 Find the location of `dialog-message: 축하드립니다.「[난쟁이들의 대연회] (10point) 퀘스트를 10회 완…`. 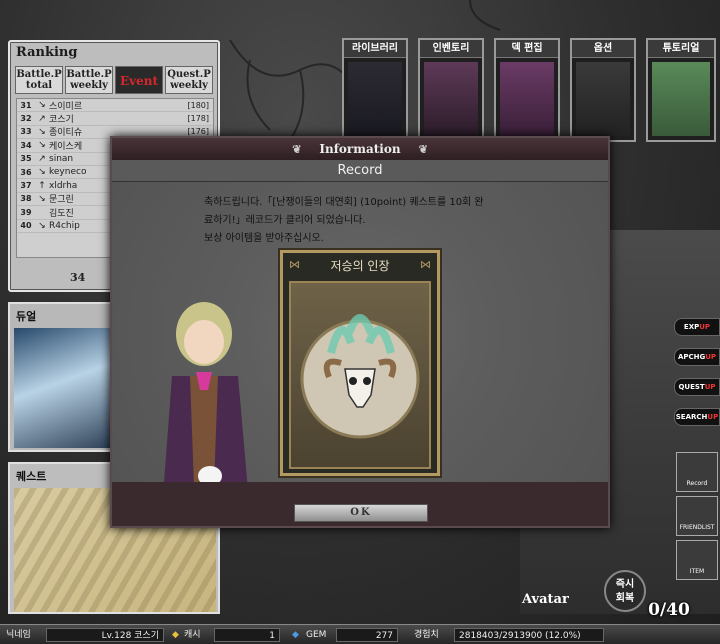

dialog-message: 축하드립니다.「[난쟁이들의 대연회] (10point) 퀘스트를 10회 완… is located at coordinates (344, 220).